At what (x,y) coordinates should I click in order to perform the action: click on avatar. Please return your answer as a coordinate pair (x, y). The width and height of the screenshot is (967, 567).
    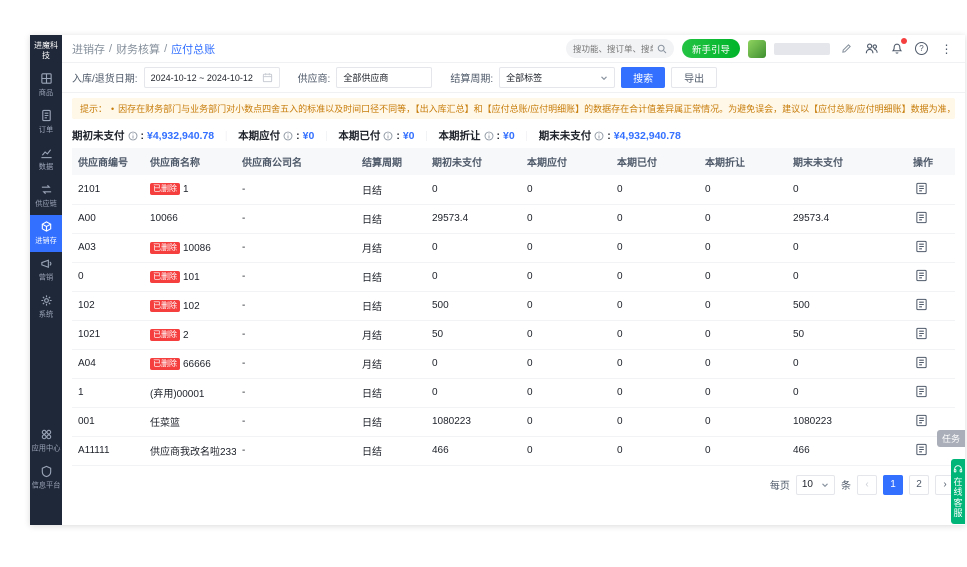
    Looking at the image, I should click on (757, 48).